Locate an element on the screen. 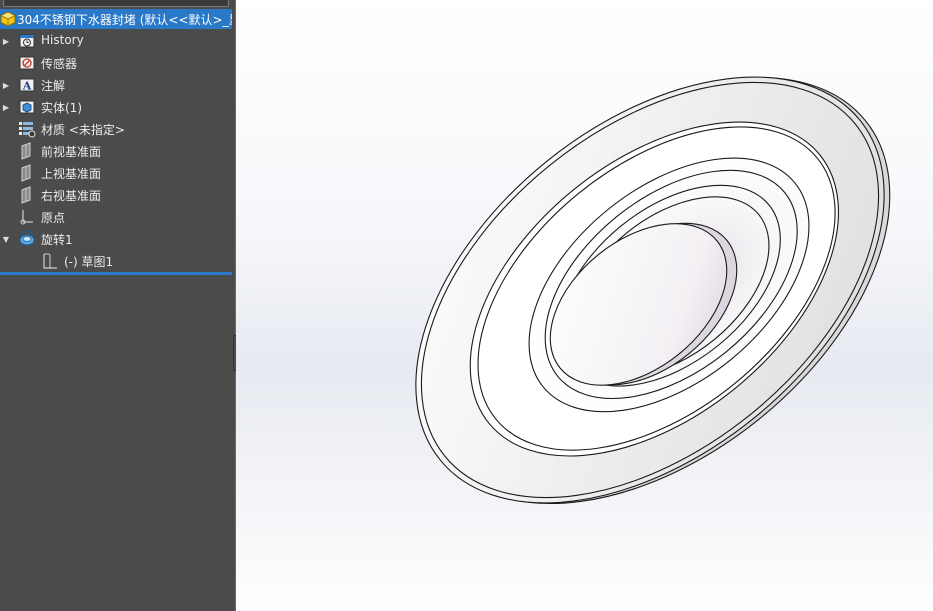 The width and height of the screenshot is (933, 611). tree-item-history: ▶ History is located at coordinates (116, 41).